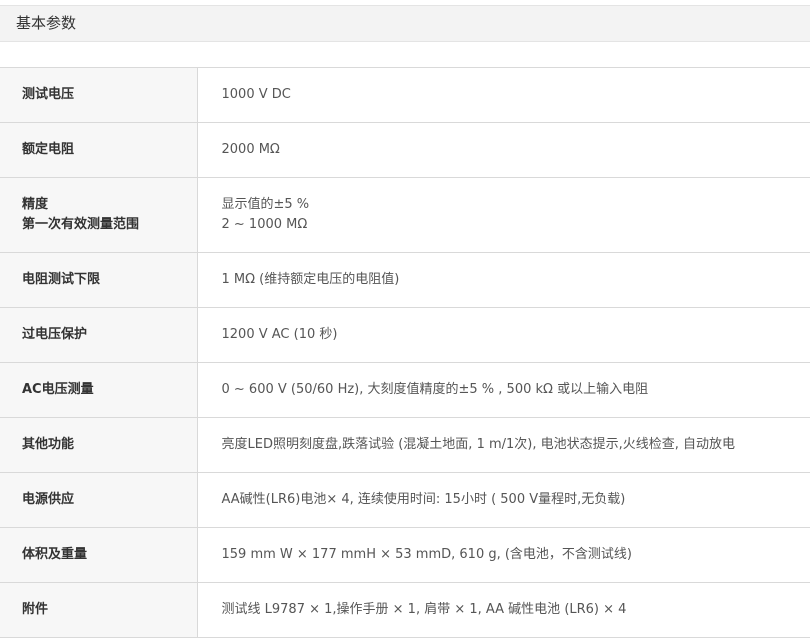  Describe the element at coordinates (99, 390) in the screenshot. I see `row-label: AC电压测量` at that location.